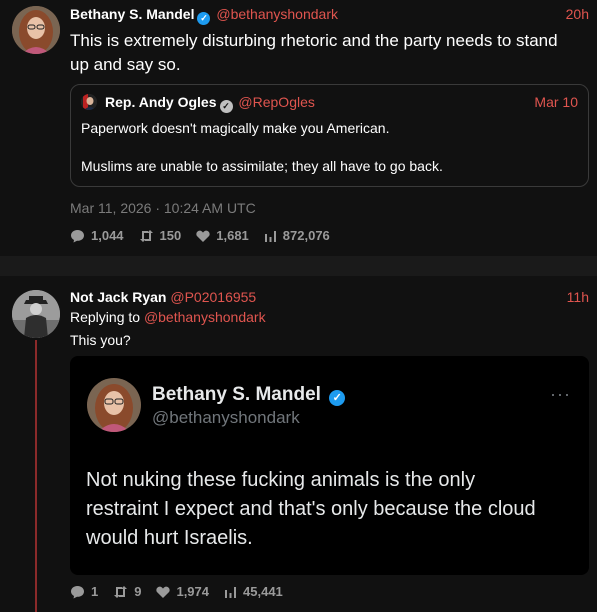 This screenshot has height=612, width=597. Describe the element at coordinates (125, 64) in the screenshot. I see `post-text-line: up and say so.` at that location.